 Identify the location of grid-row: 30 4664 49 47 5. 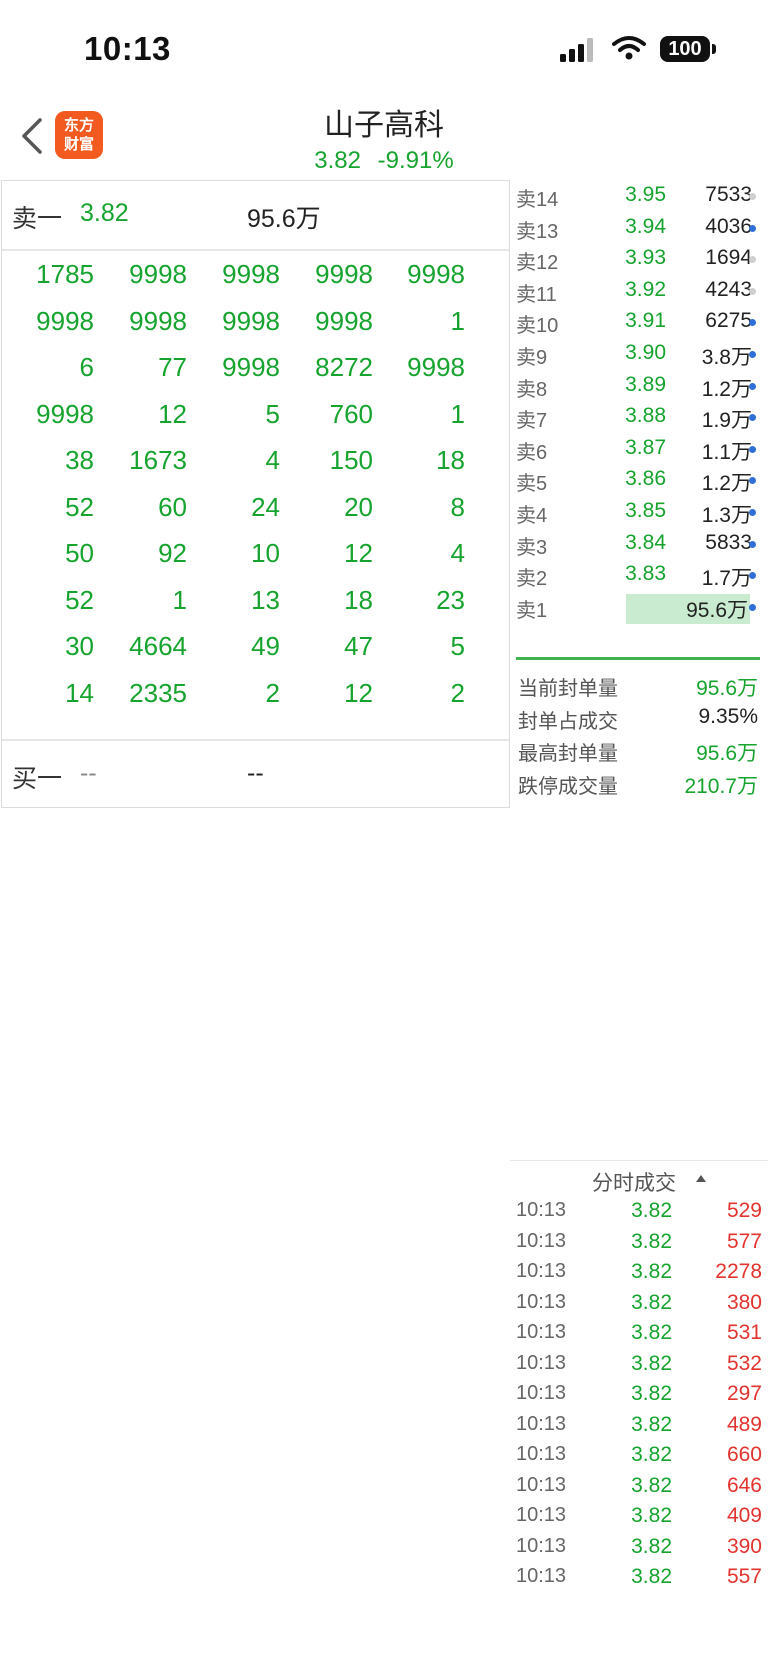
(255, 647).